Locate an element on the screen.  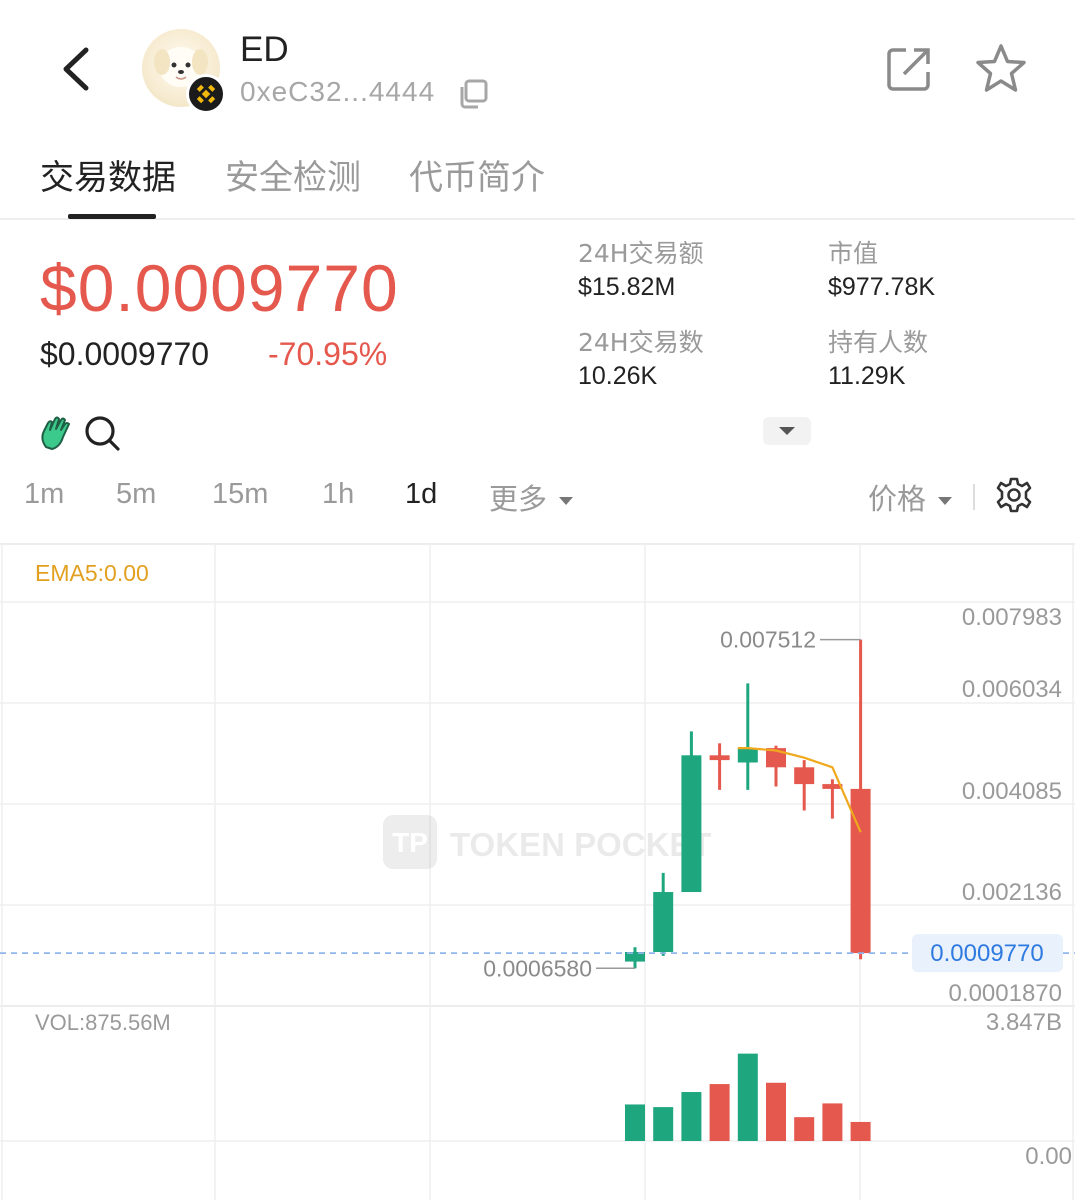
watermark-logo-icon: TP is located at coordinates (410, 842).